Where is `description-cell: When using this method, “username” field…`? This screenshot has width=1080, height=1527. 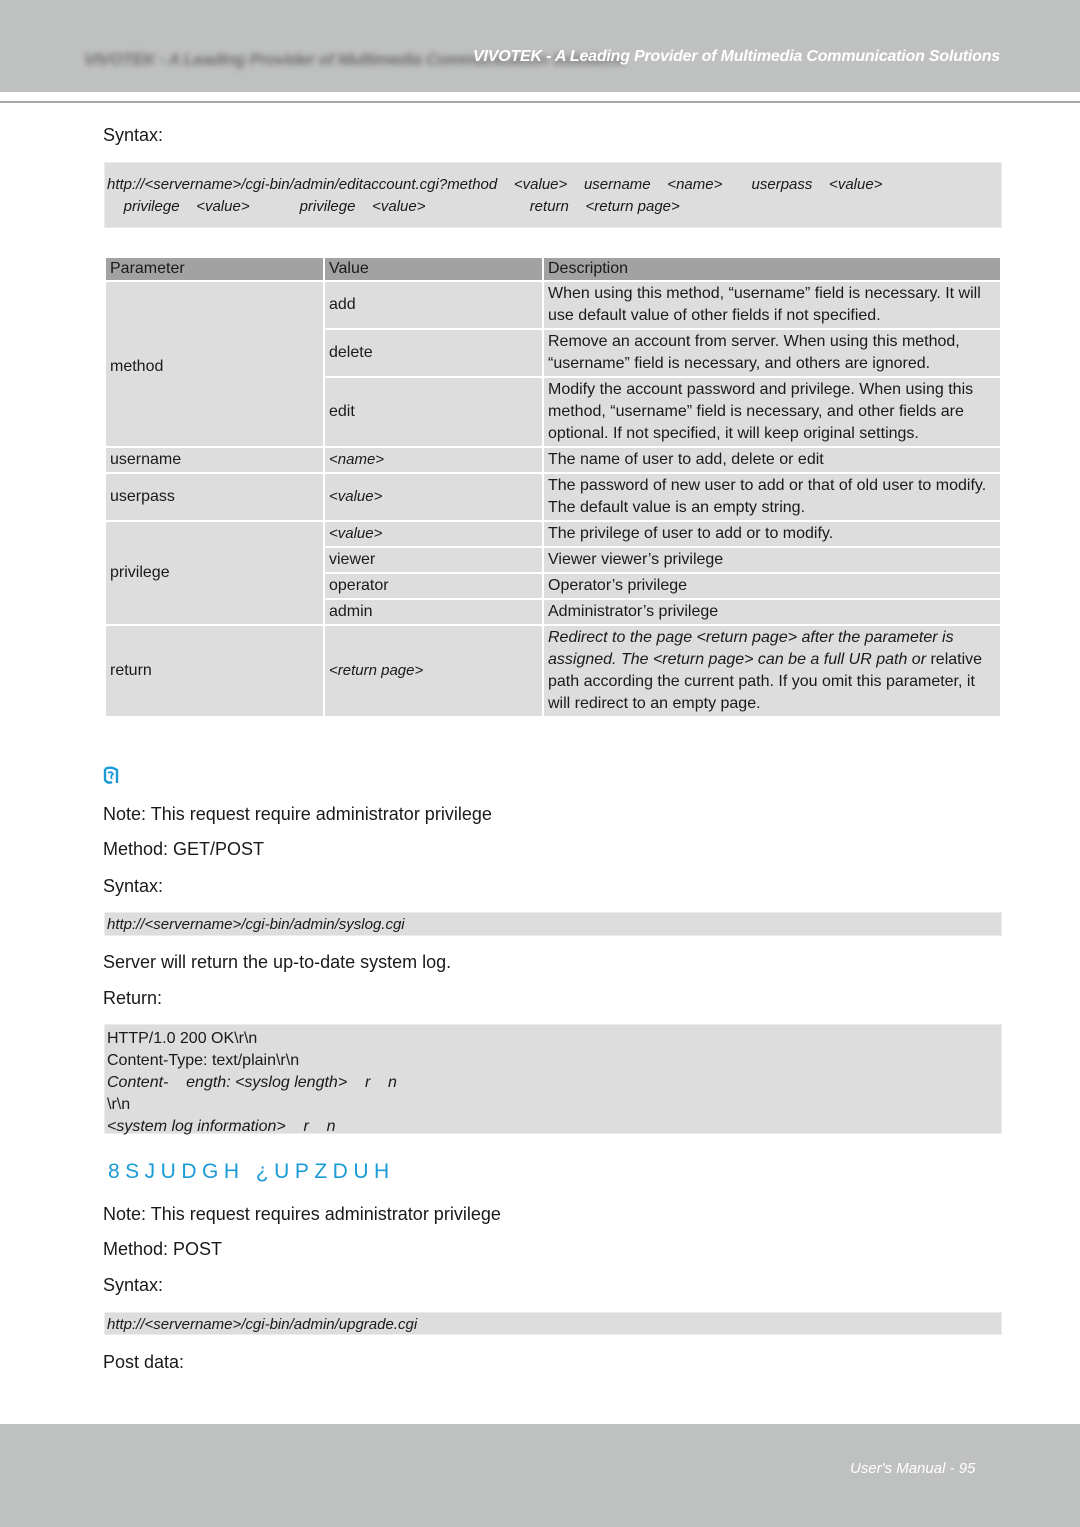
description-cell: When using this method, “username” field… is located at coordinates (772, 305).